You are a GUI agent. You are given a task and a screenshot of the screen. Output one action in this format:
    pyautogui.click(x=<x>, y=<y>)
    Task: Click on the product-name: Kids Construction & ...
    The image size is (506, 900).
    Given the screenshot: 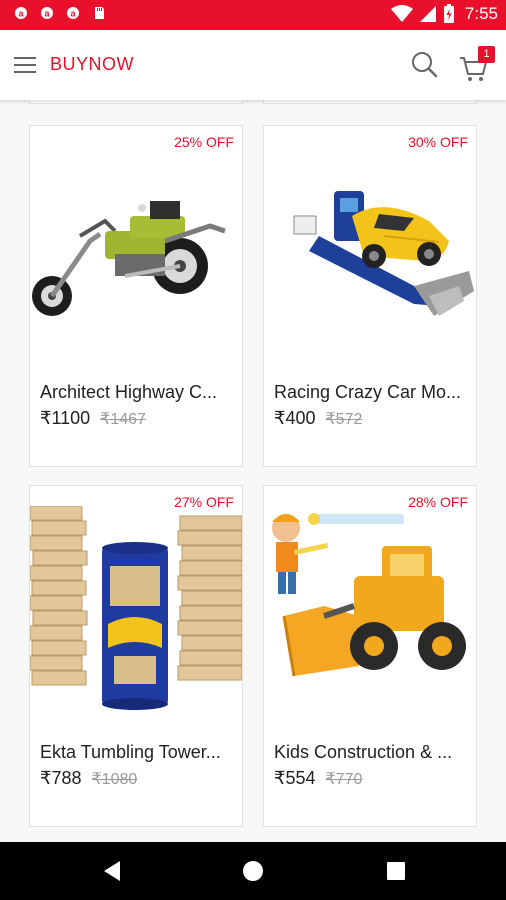 What is the action you would take?
    pyautogui.click(x=363, y=752)
    